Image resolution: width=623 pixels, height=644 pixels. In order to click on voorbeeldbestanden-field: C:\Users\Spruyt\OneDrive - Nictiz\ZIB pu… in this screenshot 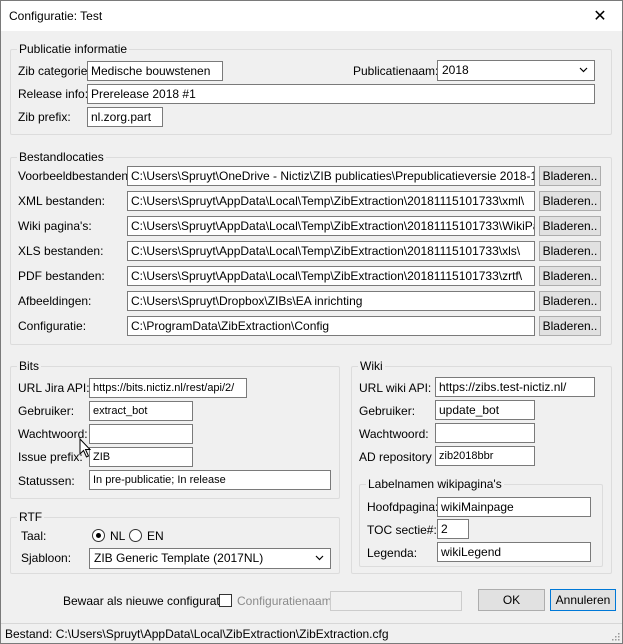, I will do `click(331, 176)`.